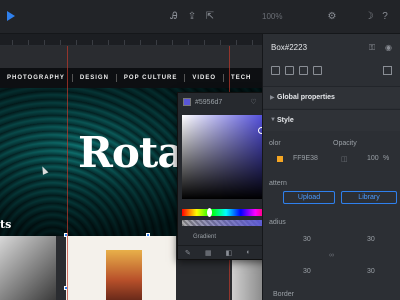 The image size is (400, 300). I want to click on text-tool-icon: Ꭿ, so click(174, 17).